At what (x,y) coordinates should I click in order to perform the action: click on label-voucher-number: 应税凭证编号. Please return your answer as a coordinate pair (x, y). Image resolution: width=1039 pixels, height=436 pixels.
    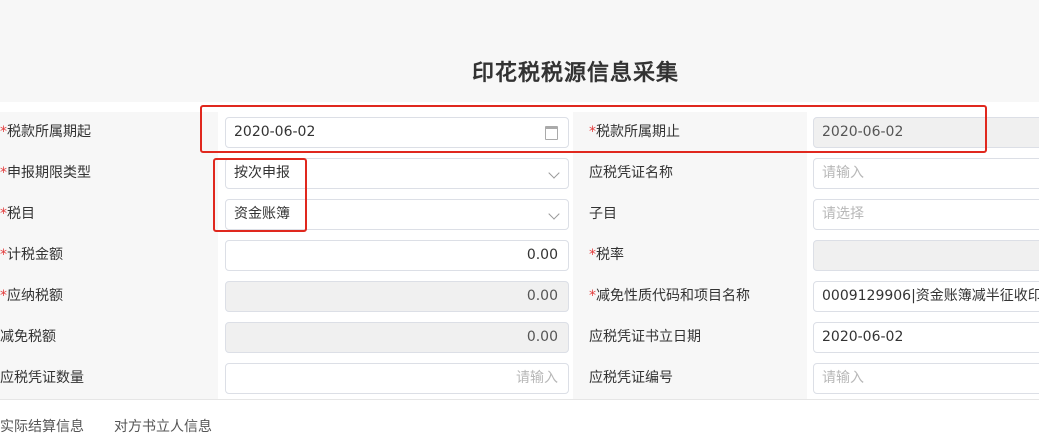
    Looking at the image, I should click on (690, 378).